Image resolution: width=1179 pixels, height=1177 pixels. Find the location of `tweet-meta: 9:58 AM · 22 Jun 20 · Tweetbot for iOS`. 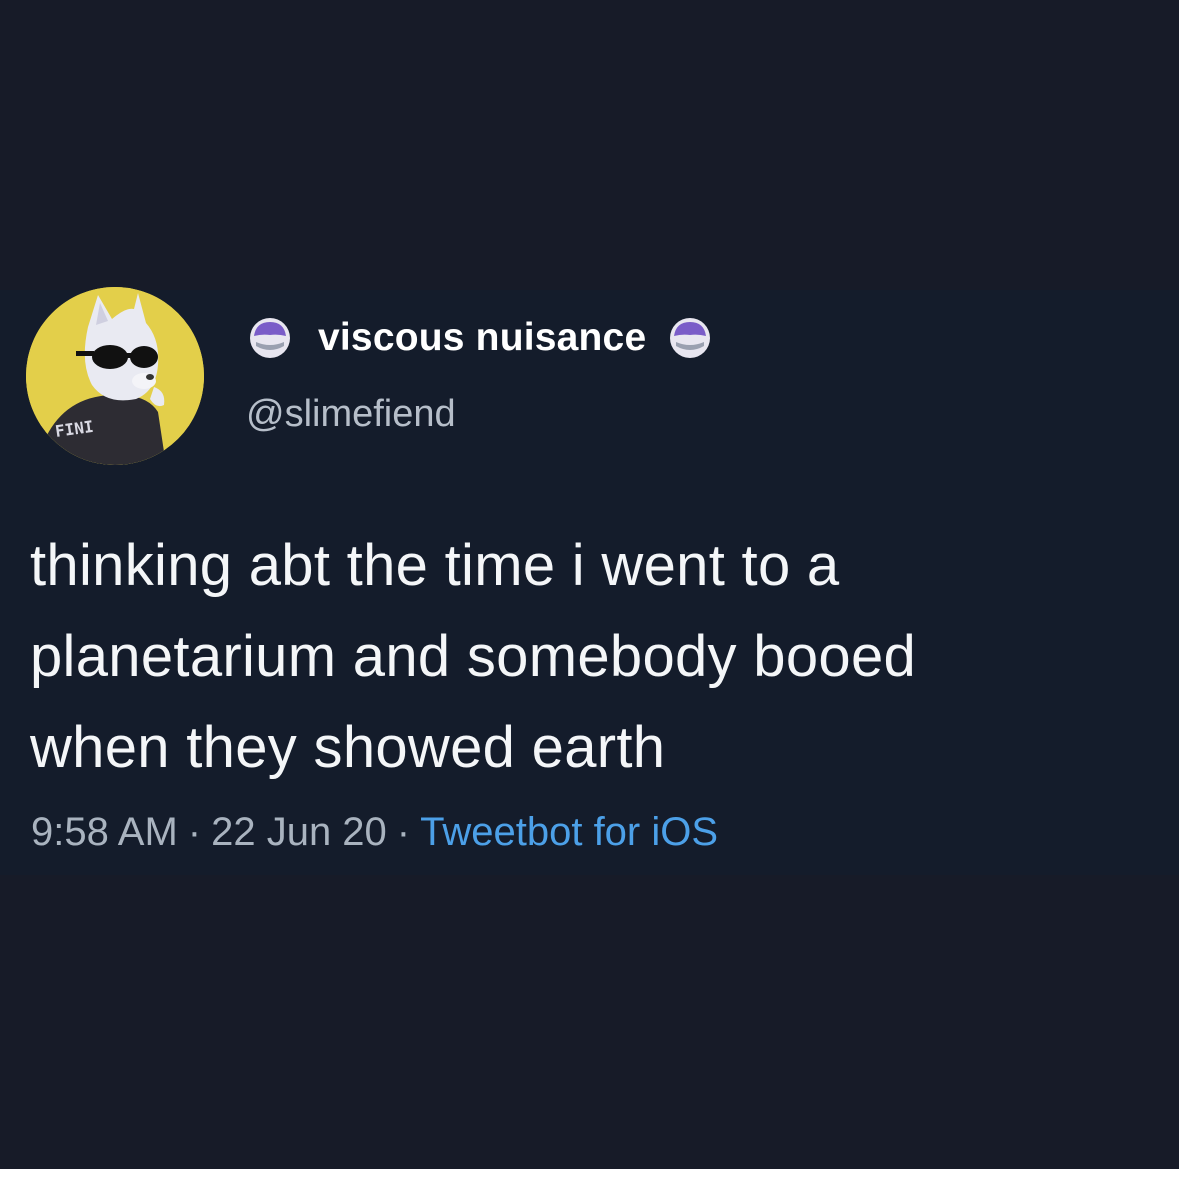

tweet-meta: 9:58 AM · 22 Jun 20 · Tweetbot for iOS is located at coordinates (374, 832).